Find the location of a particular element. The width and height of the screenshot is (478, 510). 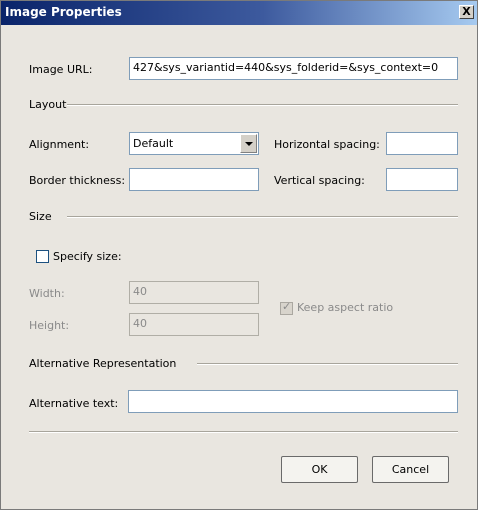

image-url-label: Image URL: is located at coordinates (61, 69).